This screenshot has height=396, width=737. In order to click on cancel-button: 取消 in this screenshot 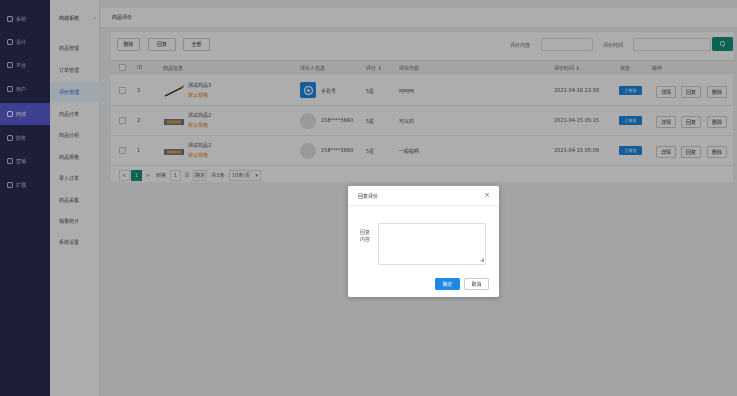, I will do `click(476, 284)`.